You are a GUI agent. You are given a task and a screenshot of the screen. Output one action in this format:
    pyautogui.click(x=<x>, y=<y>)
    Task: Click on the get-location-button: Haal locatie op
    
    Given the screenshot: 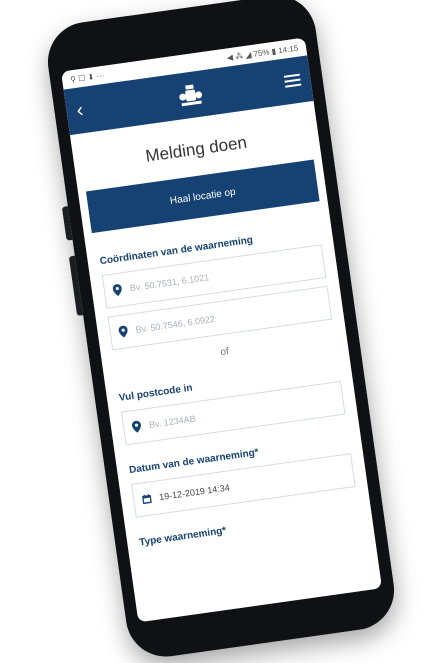 What is the action you would take?
    pyautogui.click(x=202, y=196)
    